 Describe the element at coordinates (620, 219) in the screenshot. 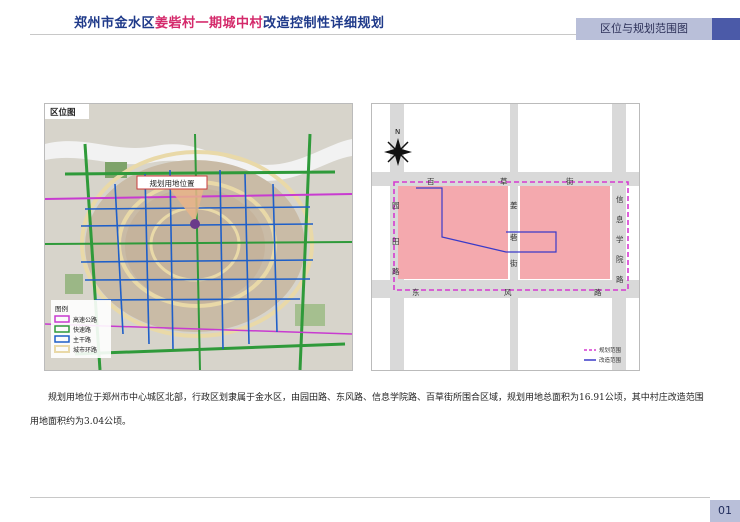

I see `road-east-2: 息` at that location.